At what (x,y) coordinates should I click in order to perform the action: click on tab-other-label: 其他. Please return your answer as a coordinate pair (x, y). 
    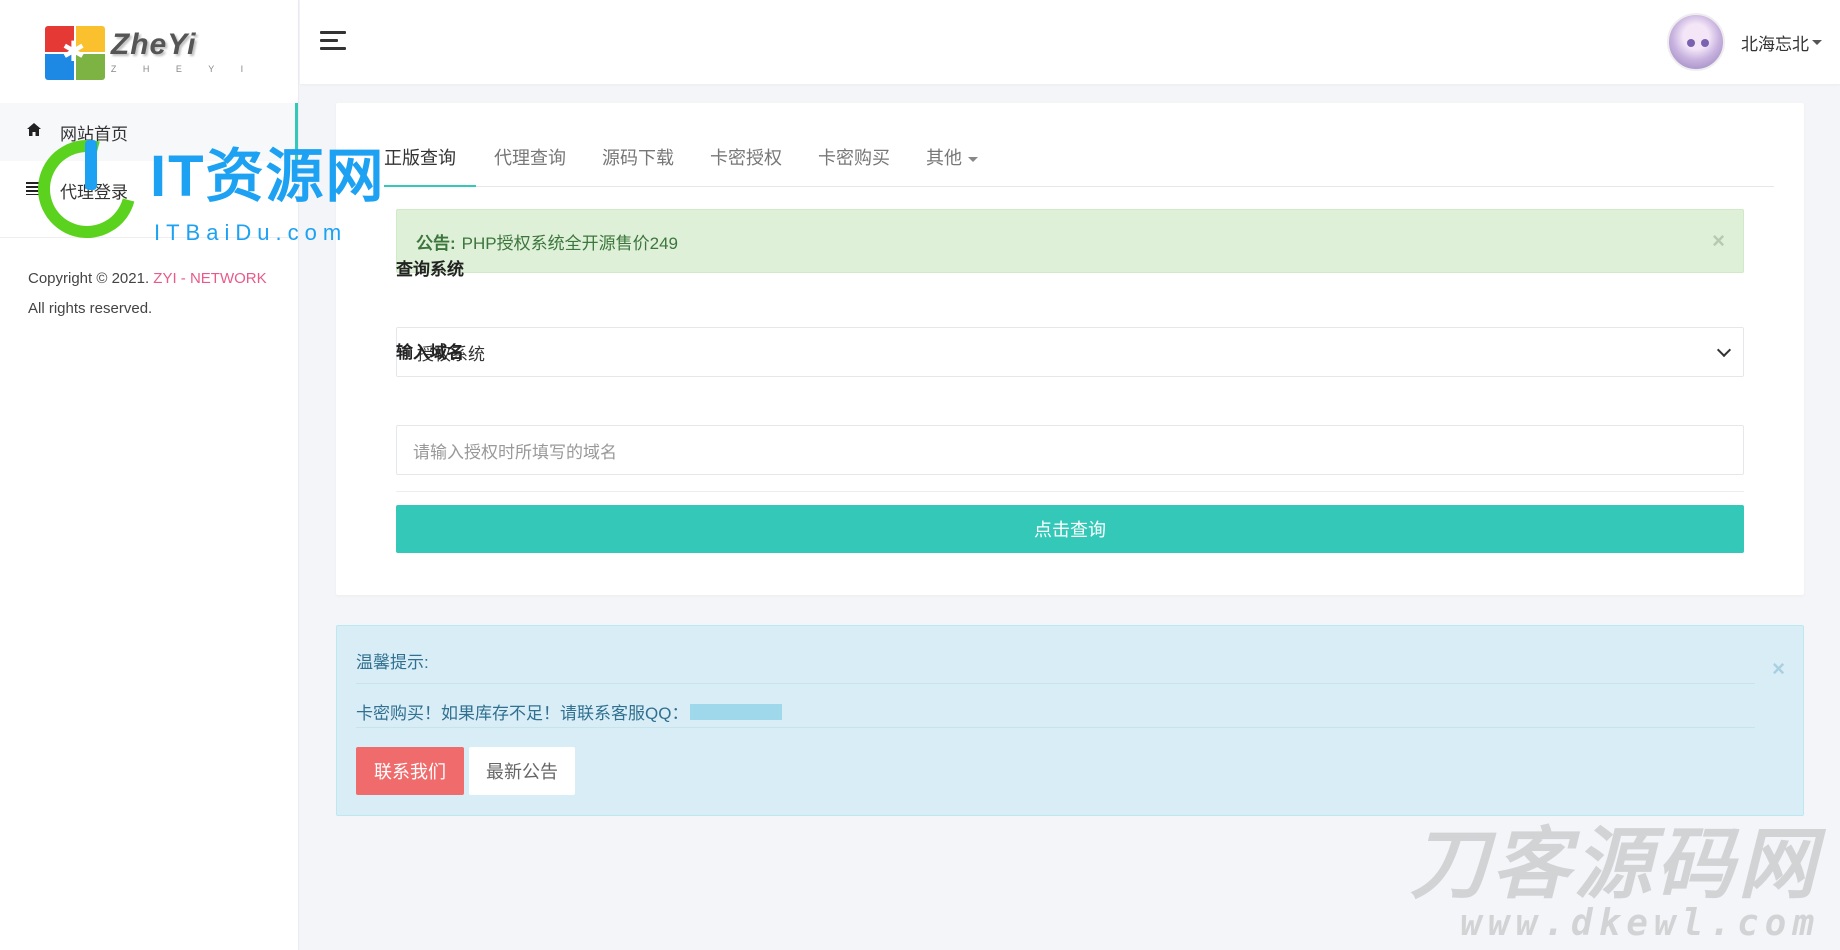
    Looking at the image, I should click on (944, 158).